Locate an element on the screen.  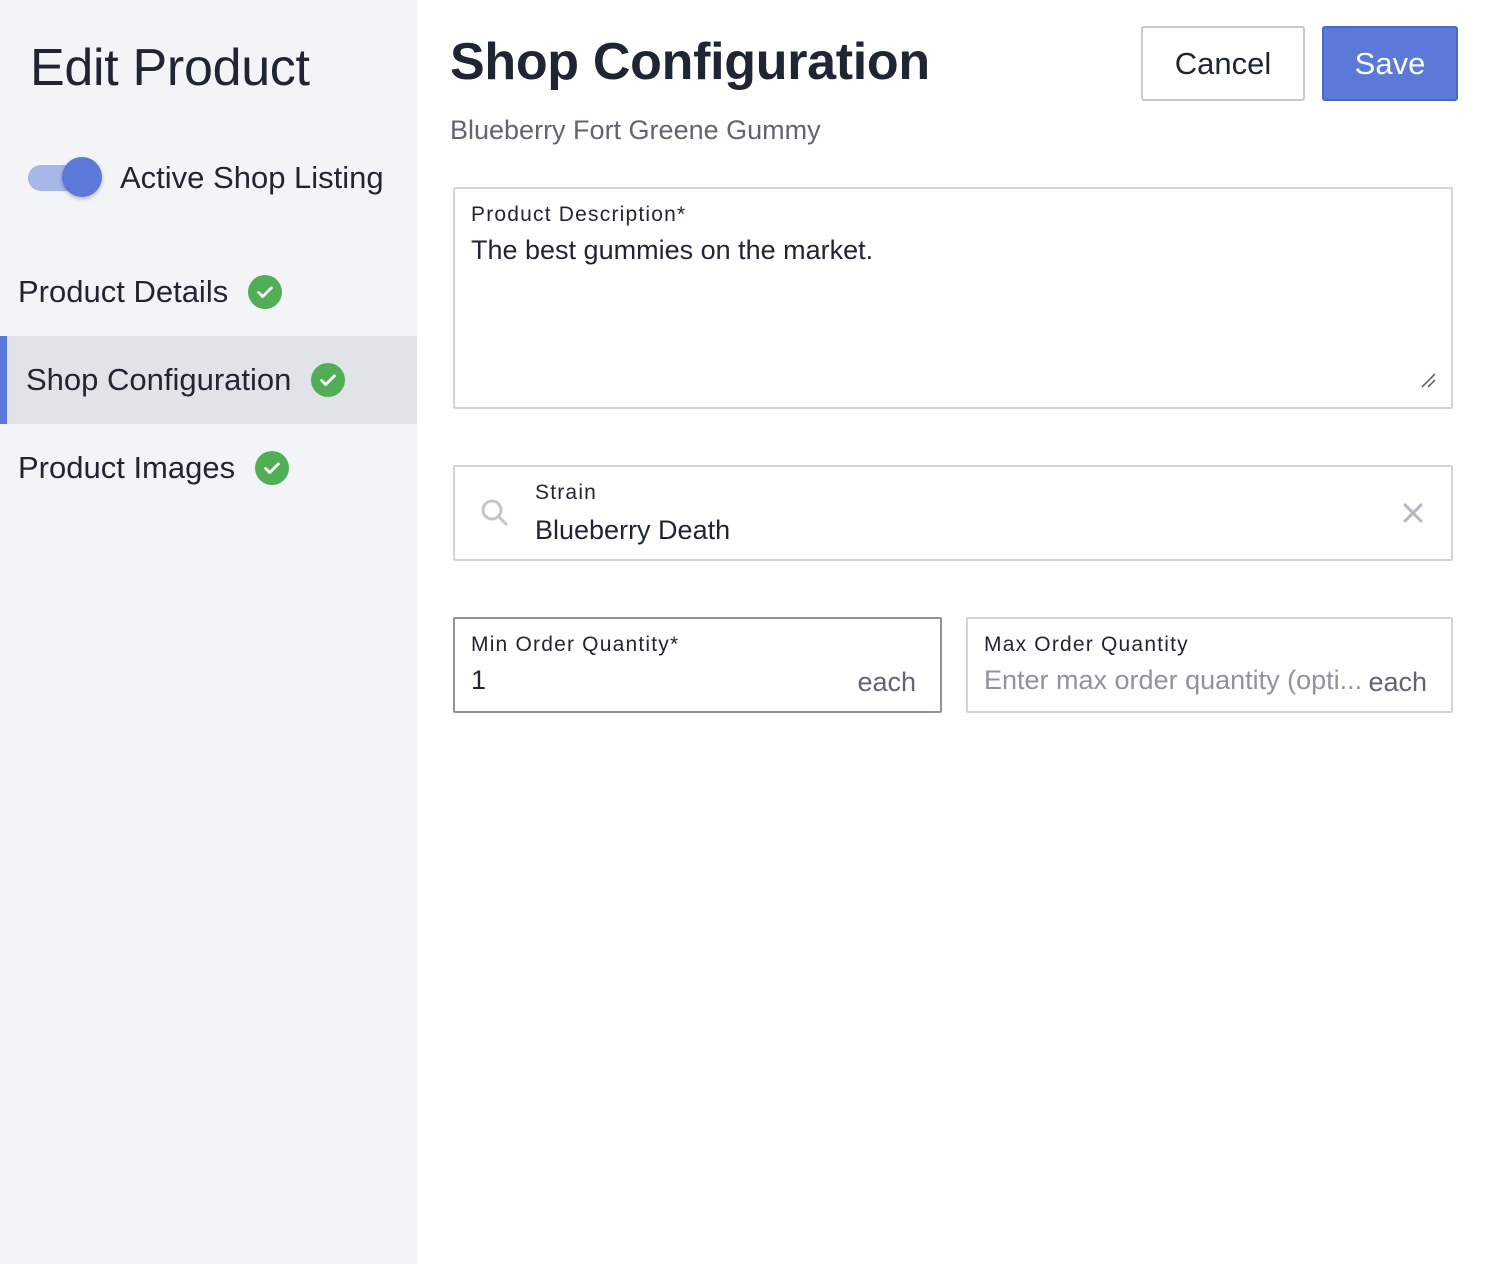
min-order-quantity-input is located at coordinates (651, 680).